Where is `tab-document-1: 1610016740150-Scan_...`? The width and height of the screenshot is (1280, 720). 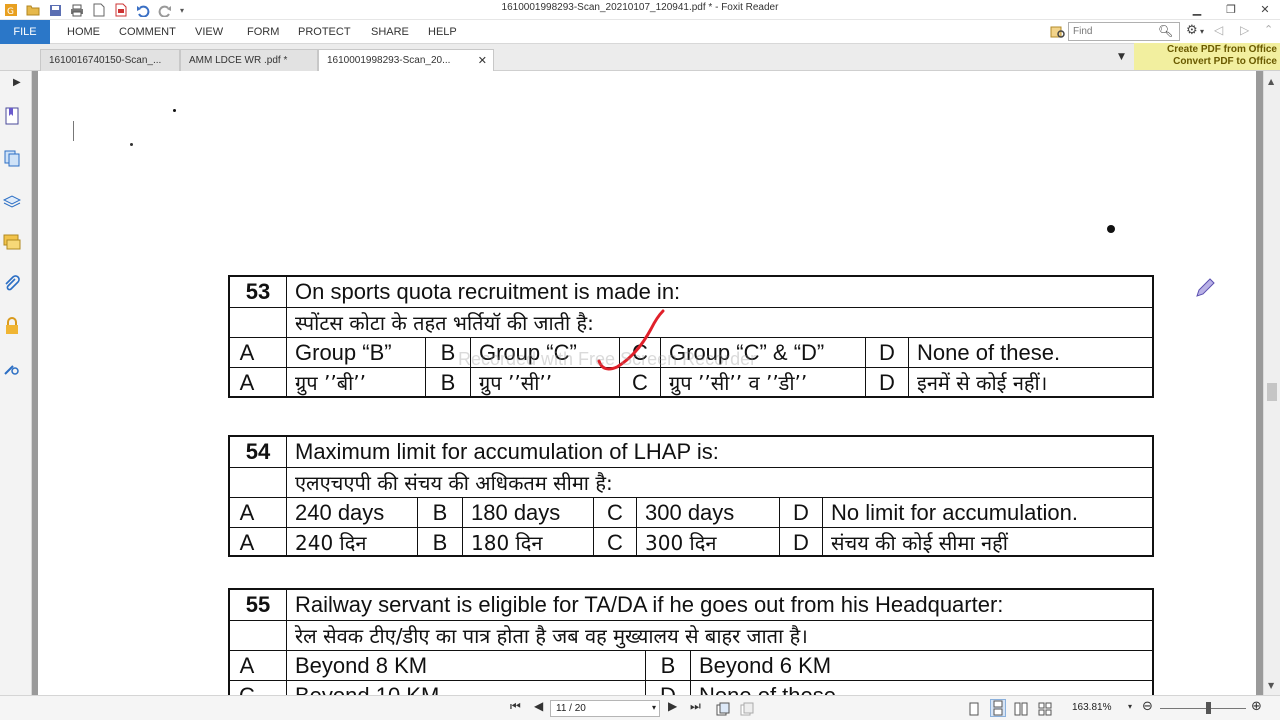
tab-document-1: 1610016740150-Scan_... is located at coordinates (110, 60).